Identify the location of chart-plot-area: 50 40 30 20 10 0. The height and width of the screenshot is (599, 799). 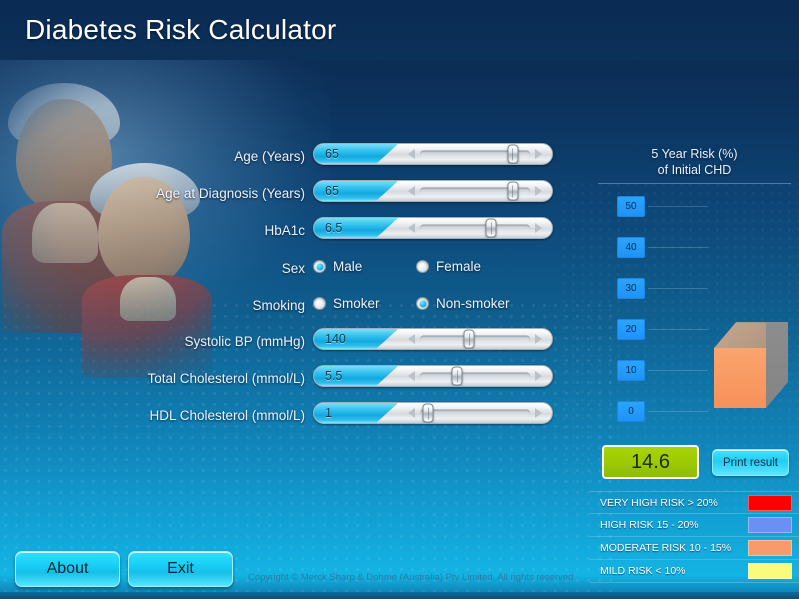
(694, 310).